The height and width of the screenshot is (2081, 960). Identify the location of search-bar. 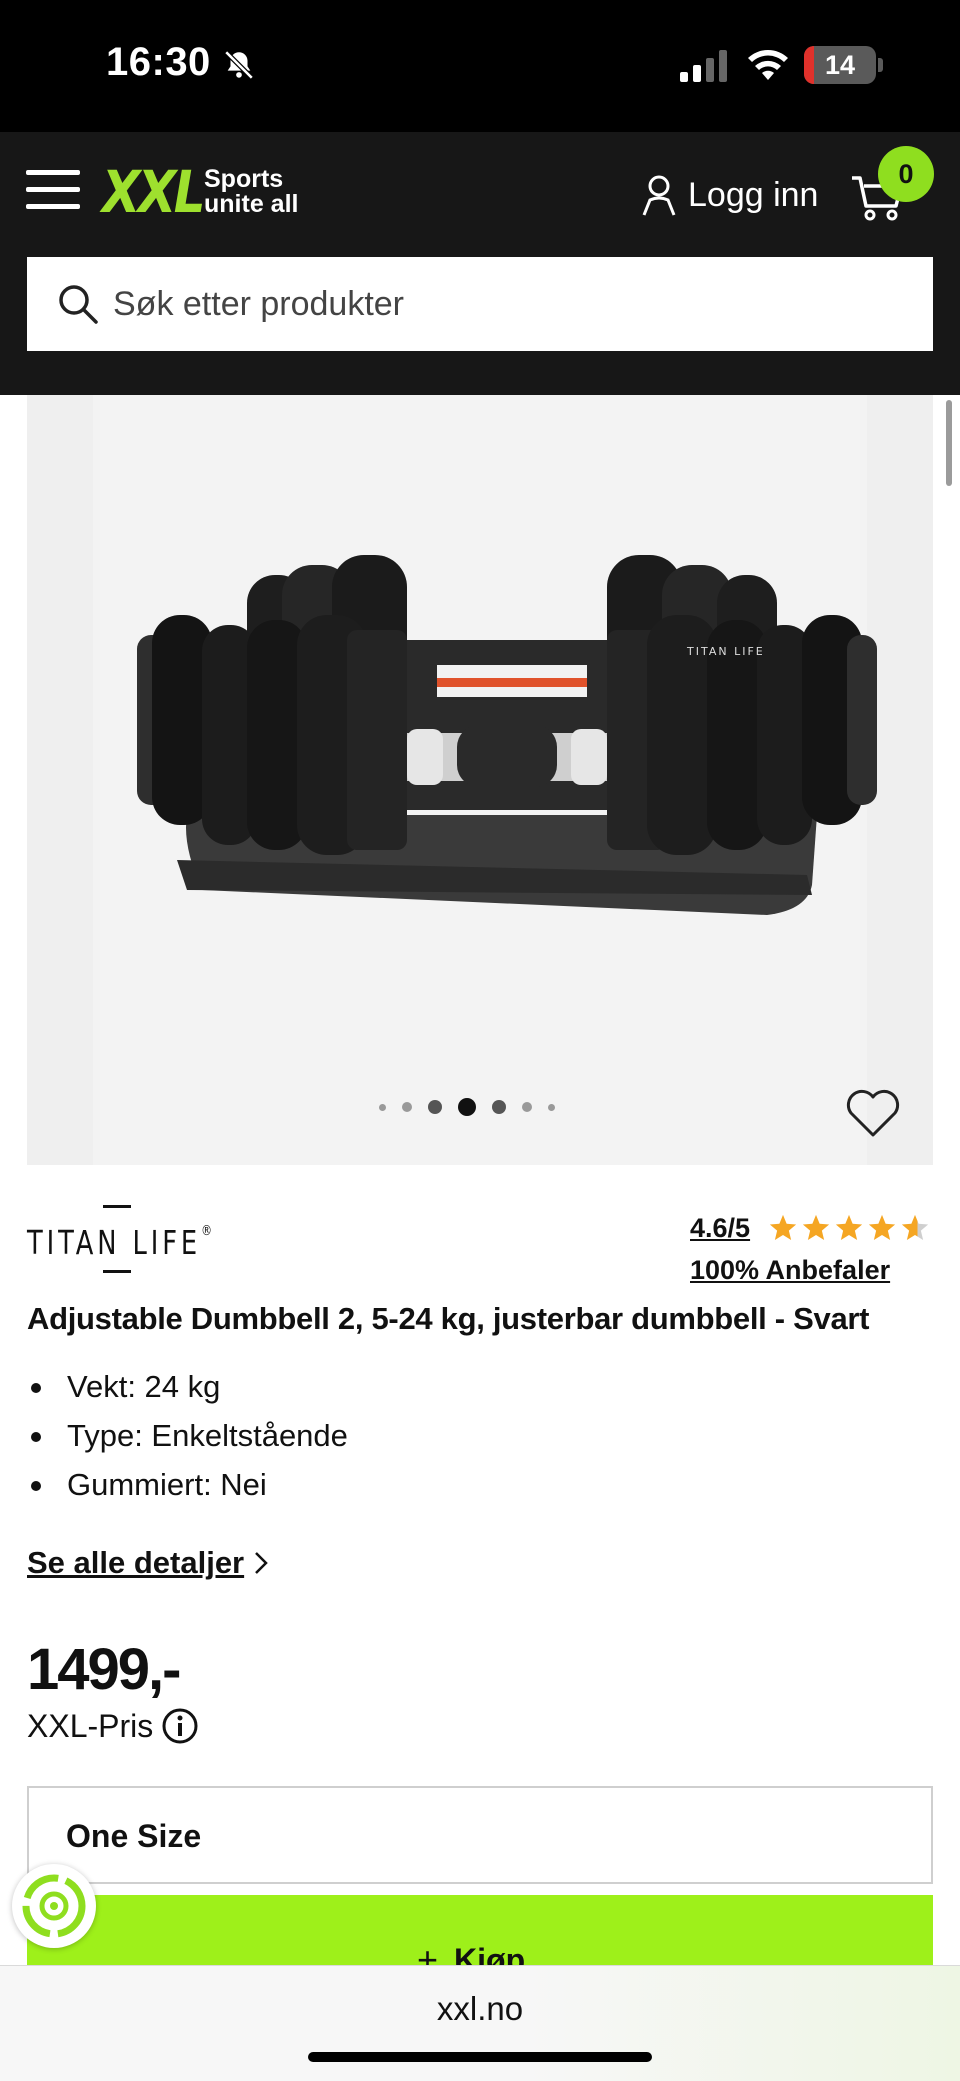
(480, 304).